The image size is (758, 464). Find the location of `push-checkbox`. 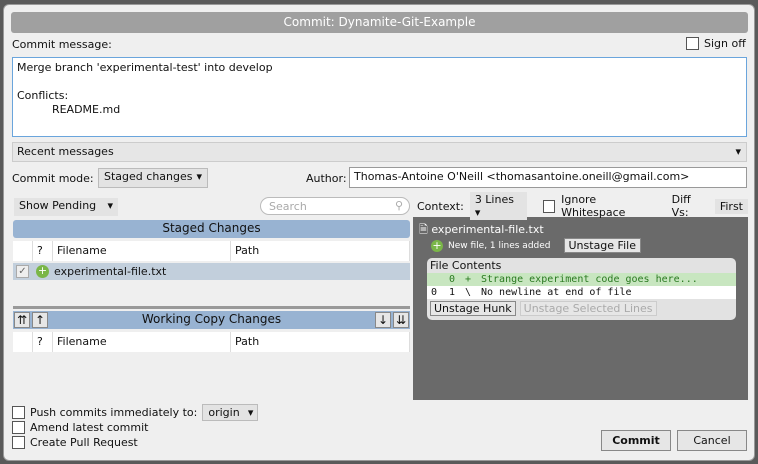

push-checkbox is located at coordinates (18, 412).